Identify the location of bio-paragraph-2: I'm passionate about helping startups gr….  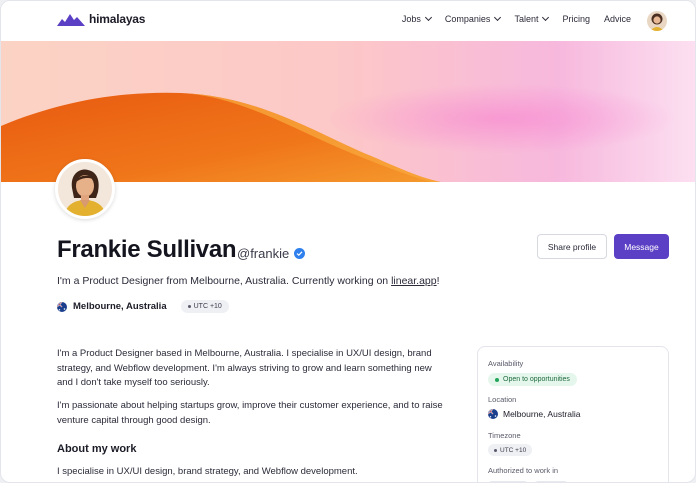
(250, 413).